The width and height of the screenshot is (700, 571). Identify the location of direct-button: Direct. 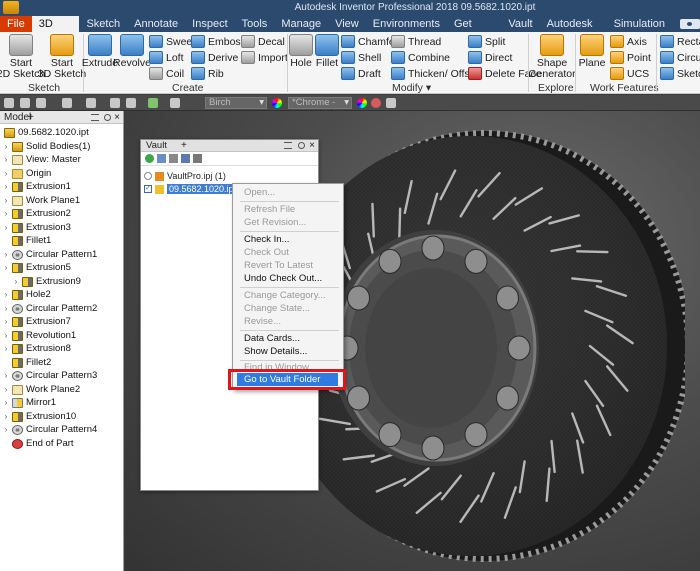
(490, 57).